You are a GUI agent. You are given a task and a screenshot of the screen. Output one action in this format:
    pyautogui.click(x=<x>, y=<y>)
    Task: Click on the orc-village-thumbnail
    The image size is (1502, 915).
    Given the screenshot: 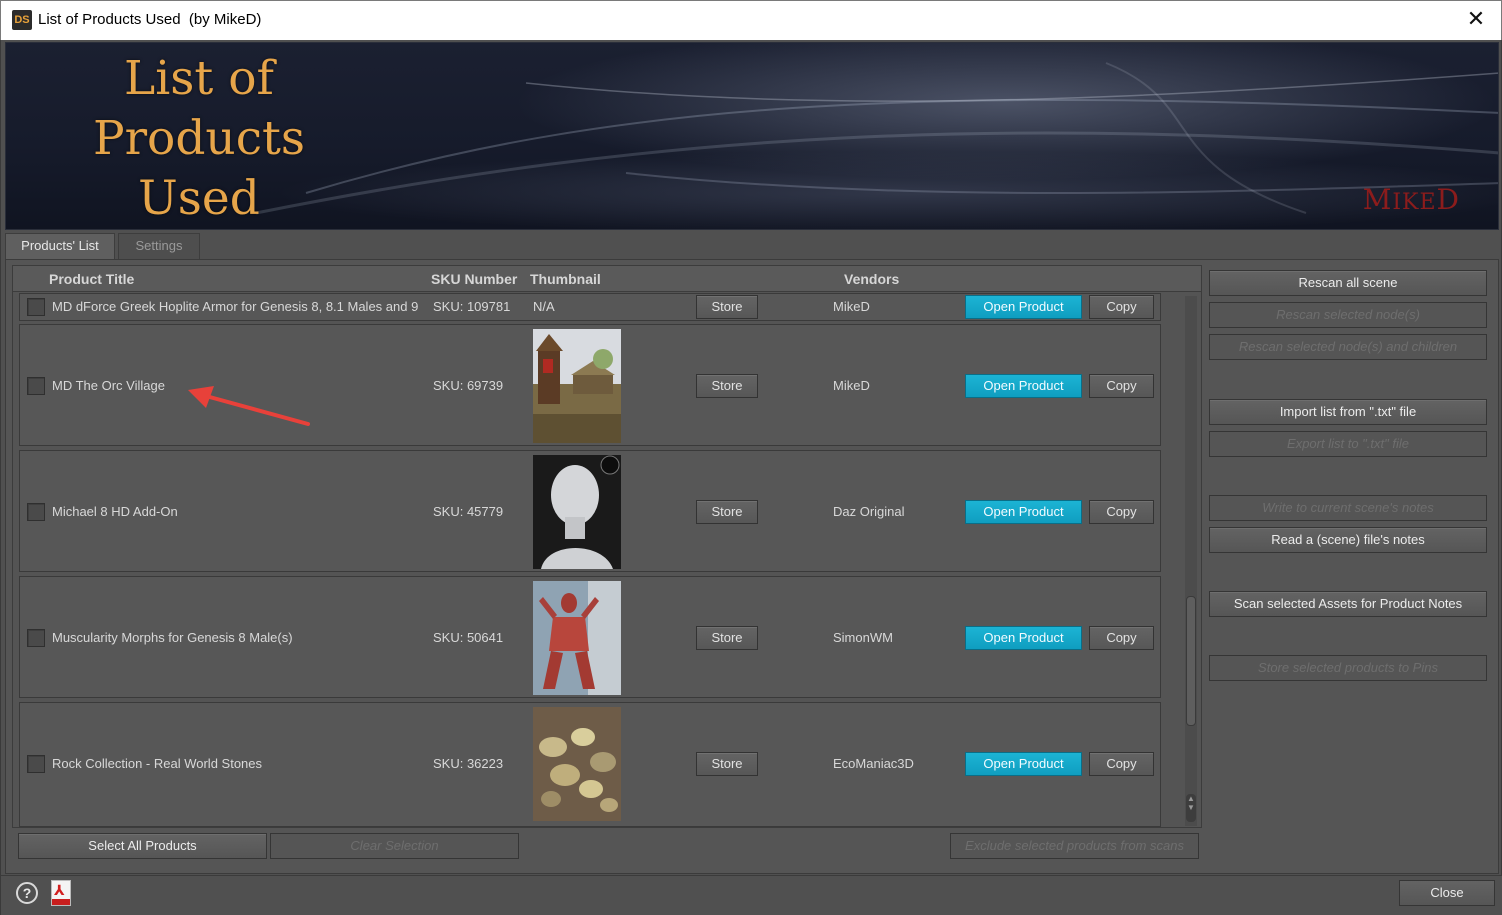 What is the action you would take?
    pyautogui.click(x=577, y=386)
    